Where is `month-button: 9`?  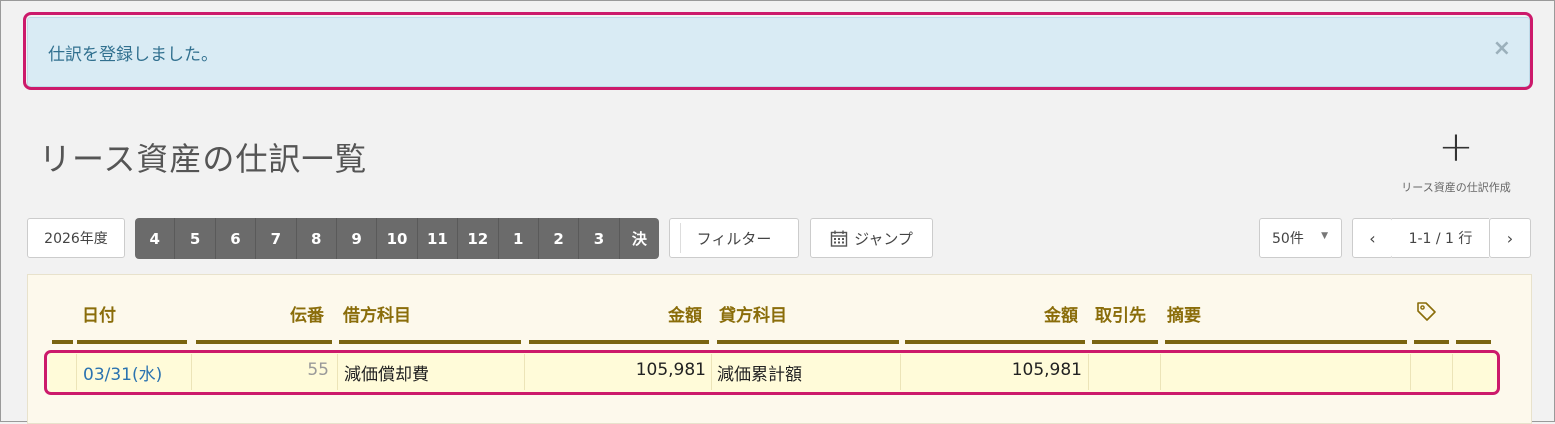 month-button: 9 is located at coordinates (357, 238).